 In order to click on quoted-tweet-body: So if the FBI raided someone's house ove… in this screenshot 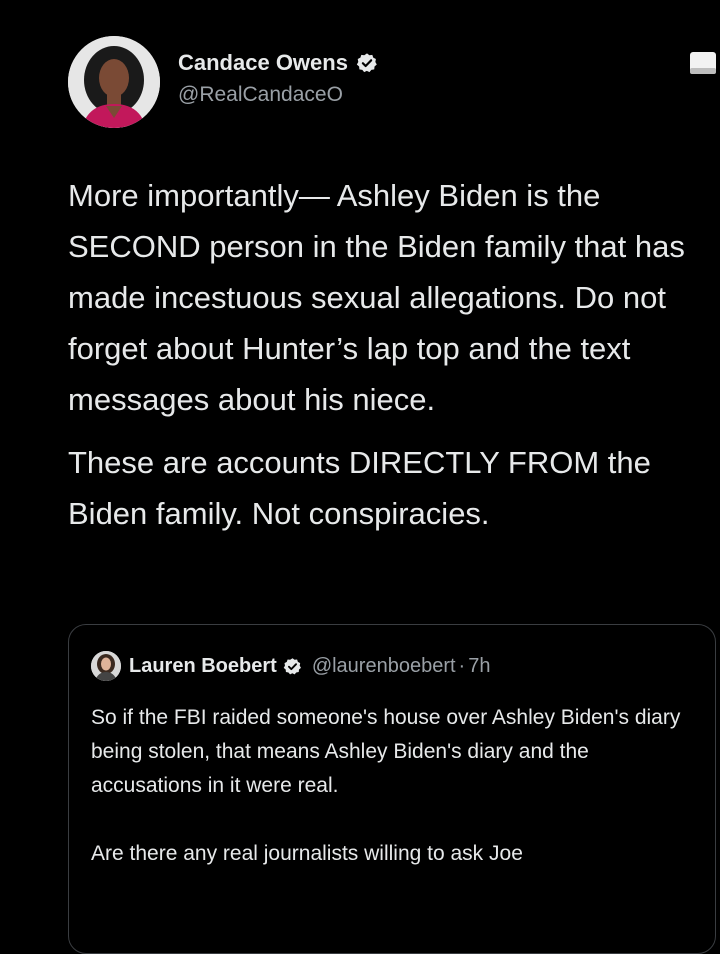, I will do `click(391, 786)`.